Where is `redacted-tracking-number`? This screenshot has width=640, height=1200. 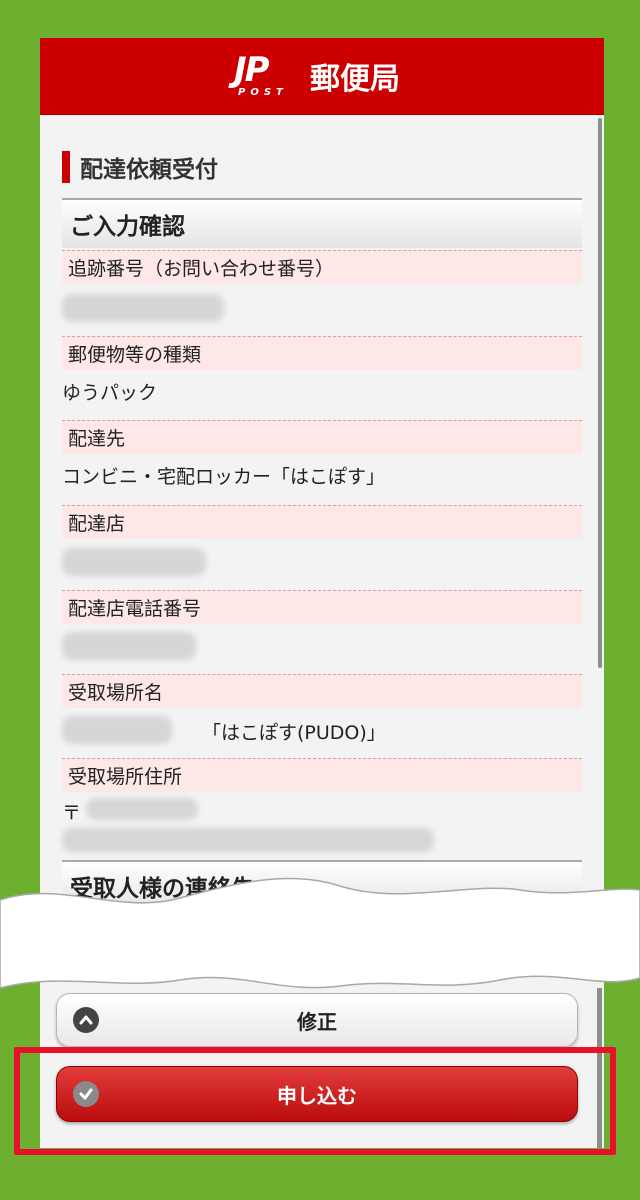 redacted-tracking-number is located at coordinates (143, 308).